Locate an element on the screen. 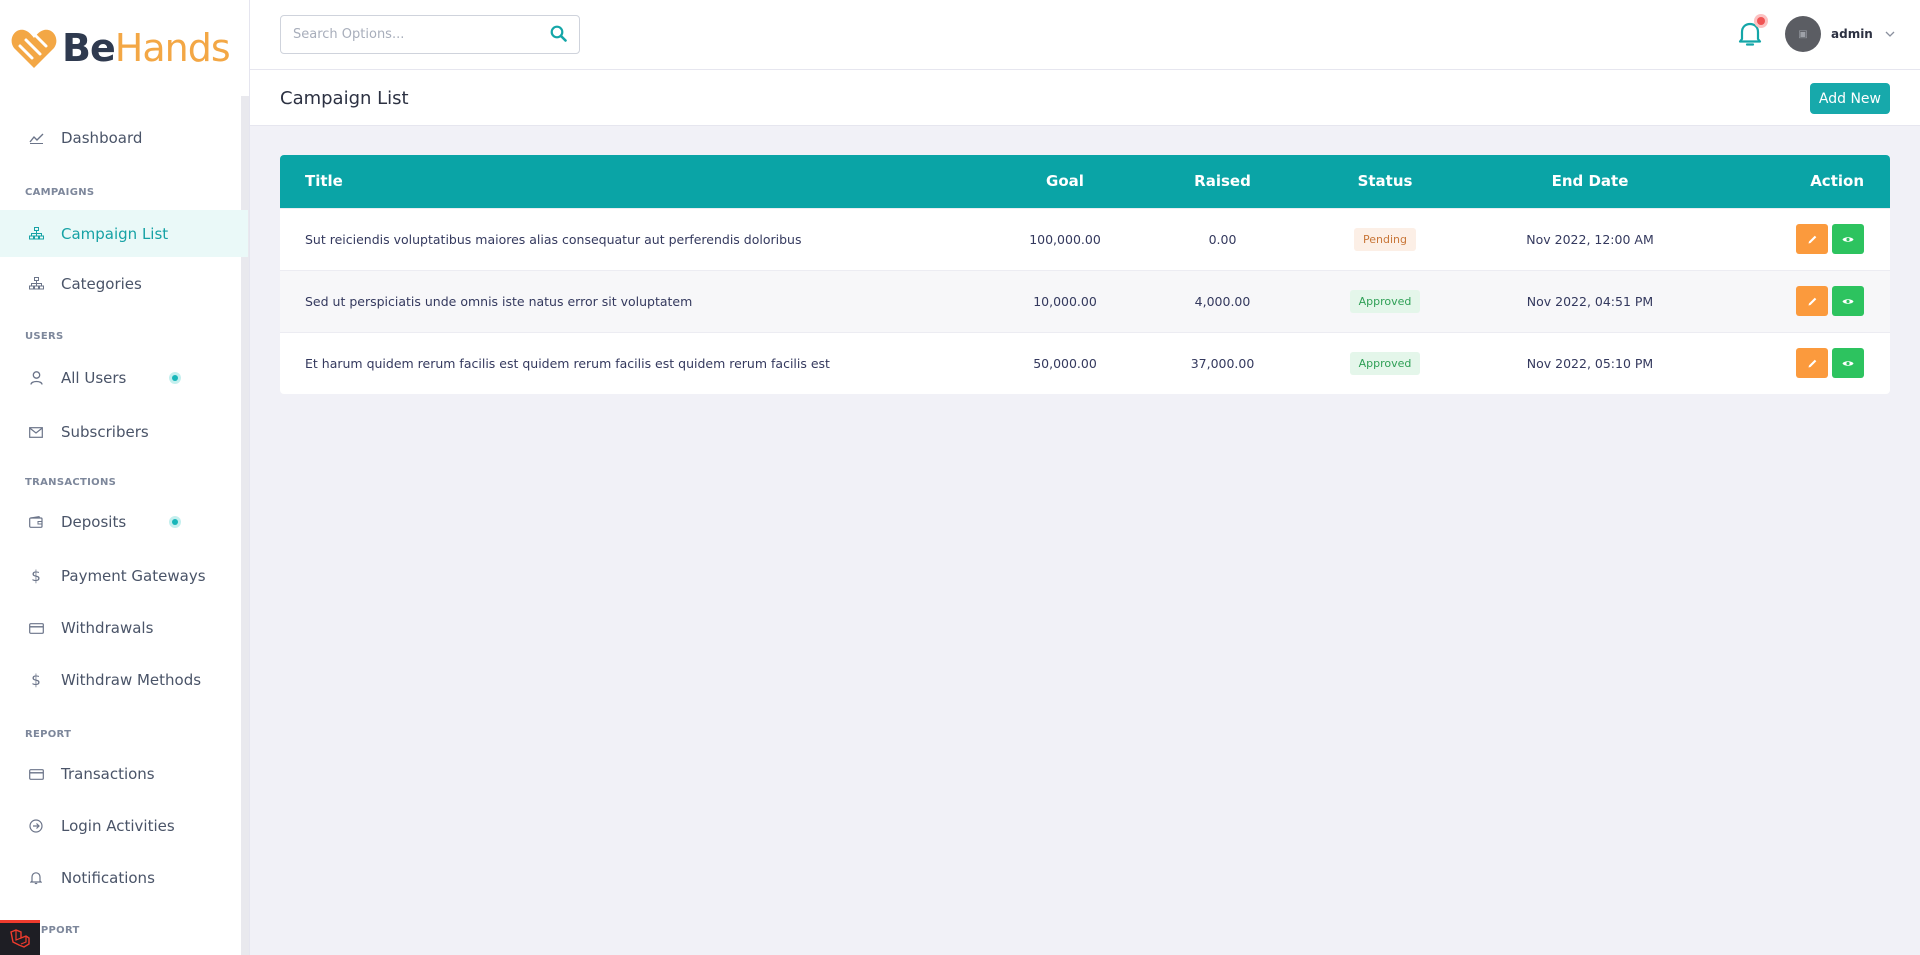  sidebar-item-label: All Users is located at coordinates (94, 378).